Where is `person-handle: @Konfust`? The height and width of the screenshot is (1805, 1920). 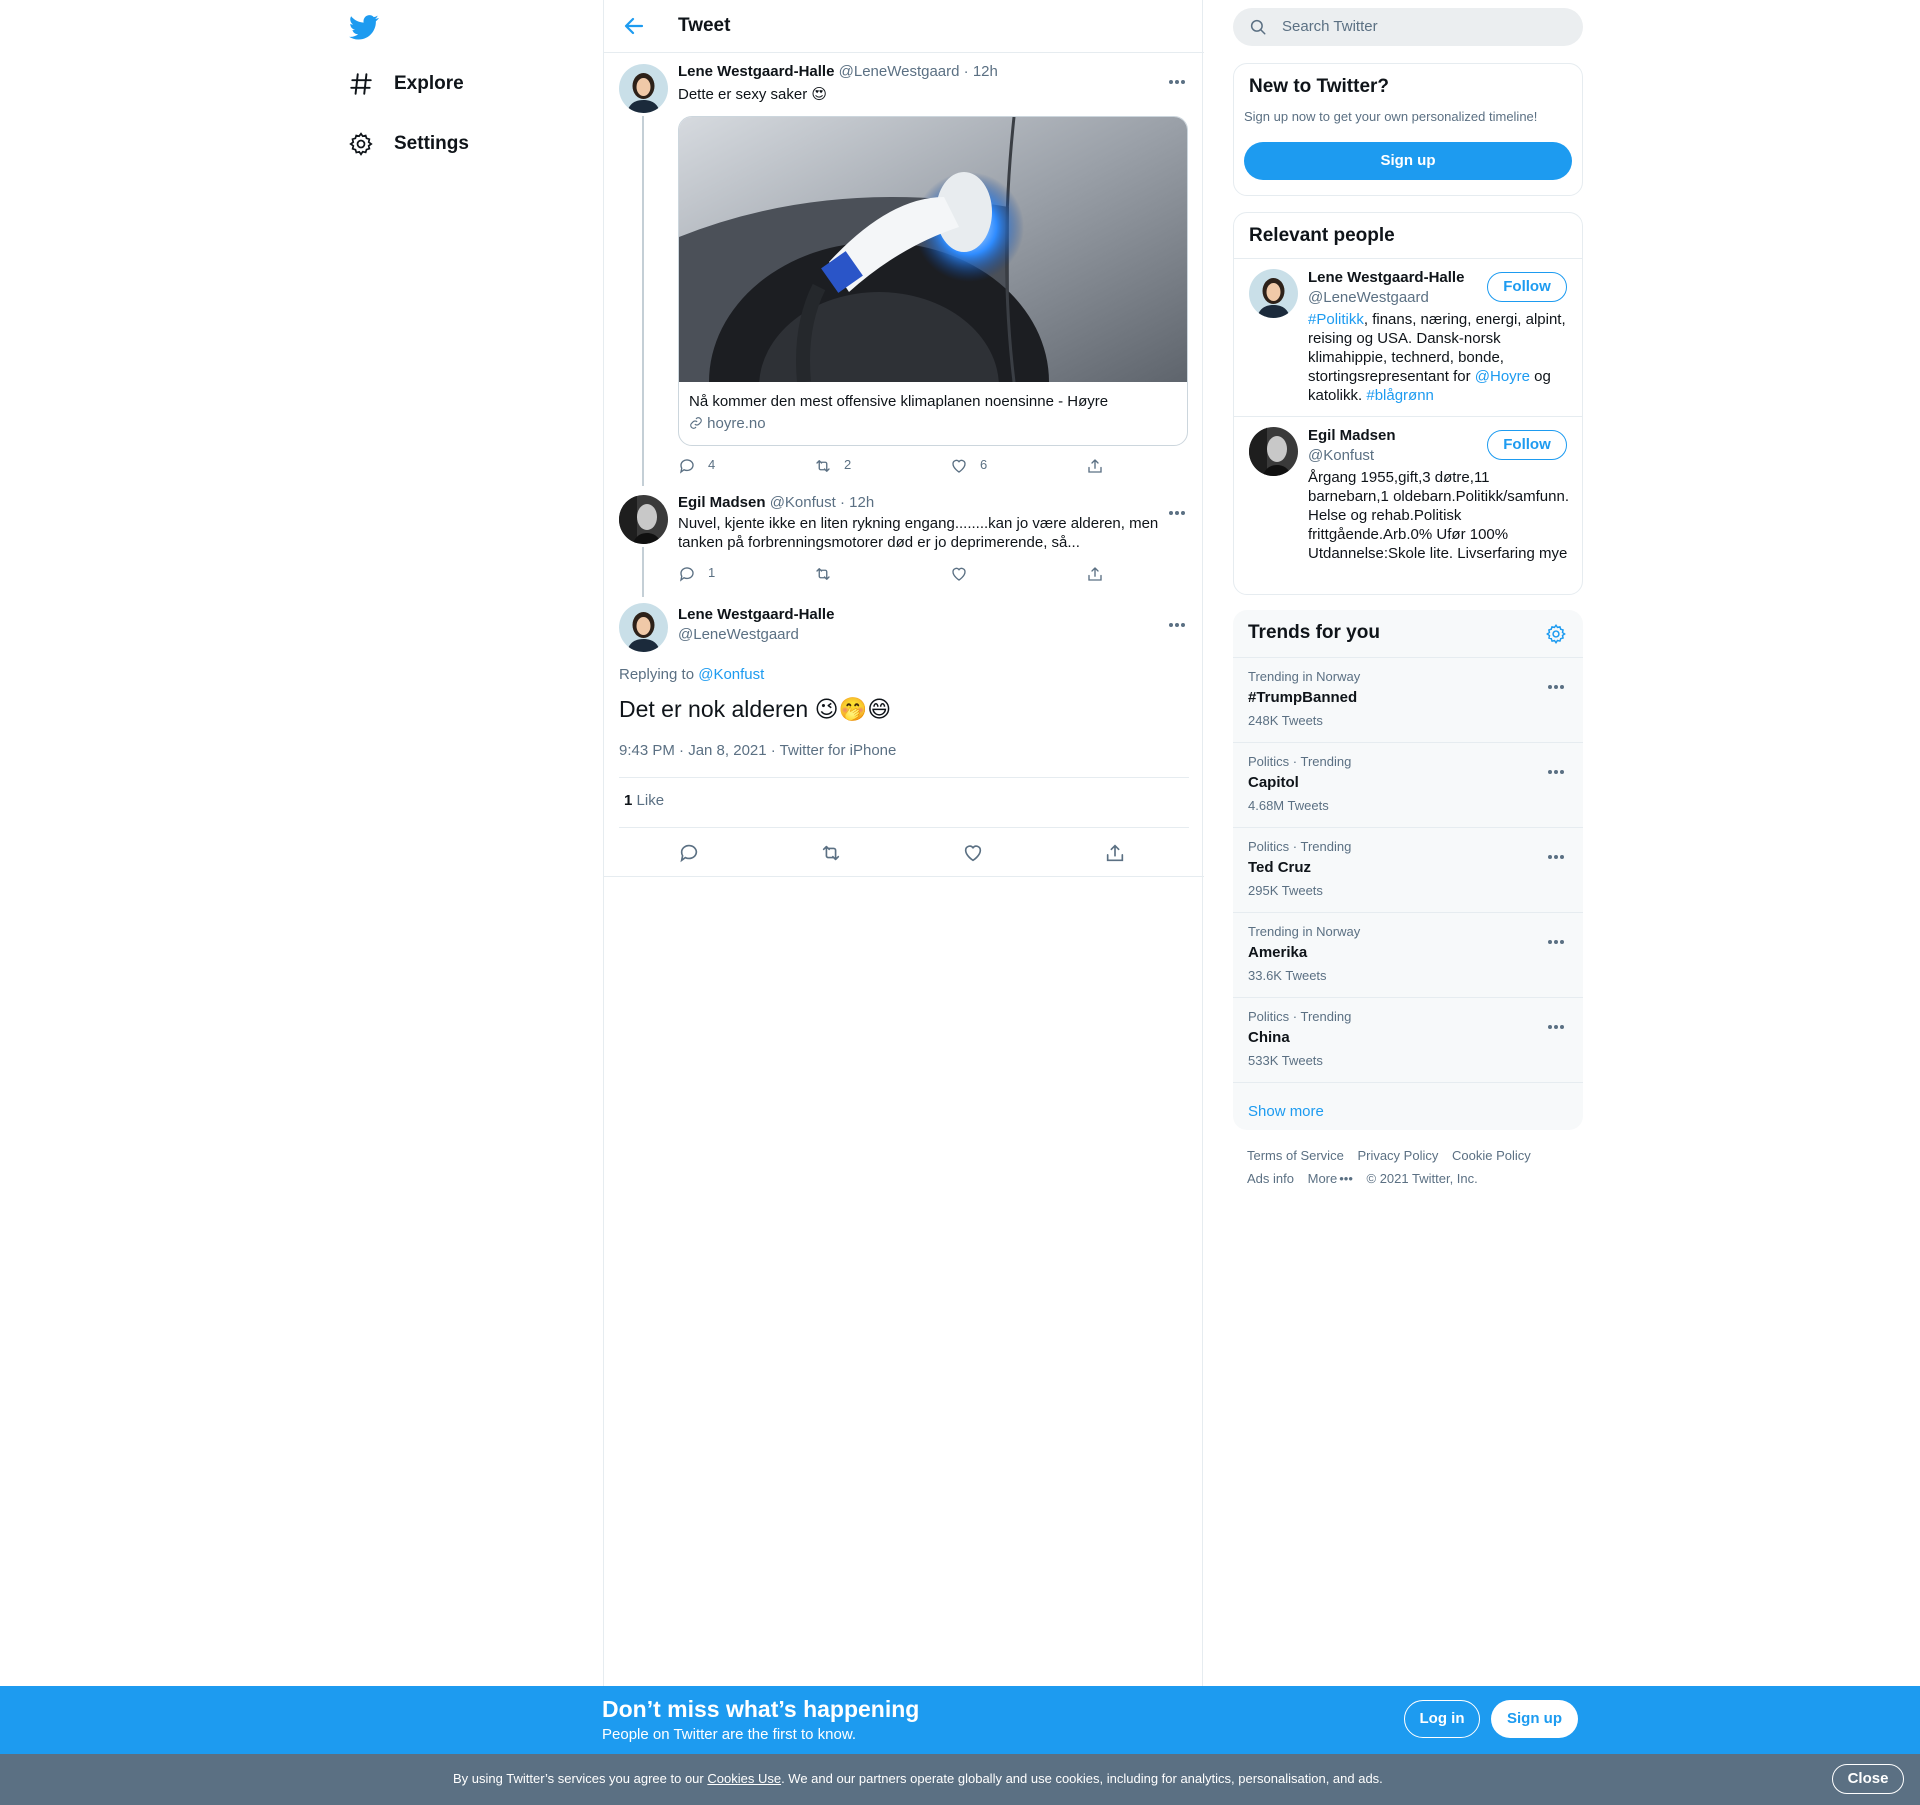
person-handle: @Konfust is located at coordinates (1341, 455).